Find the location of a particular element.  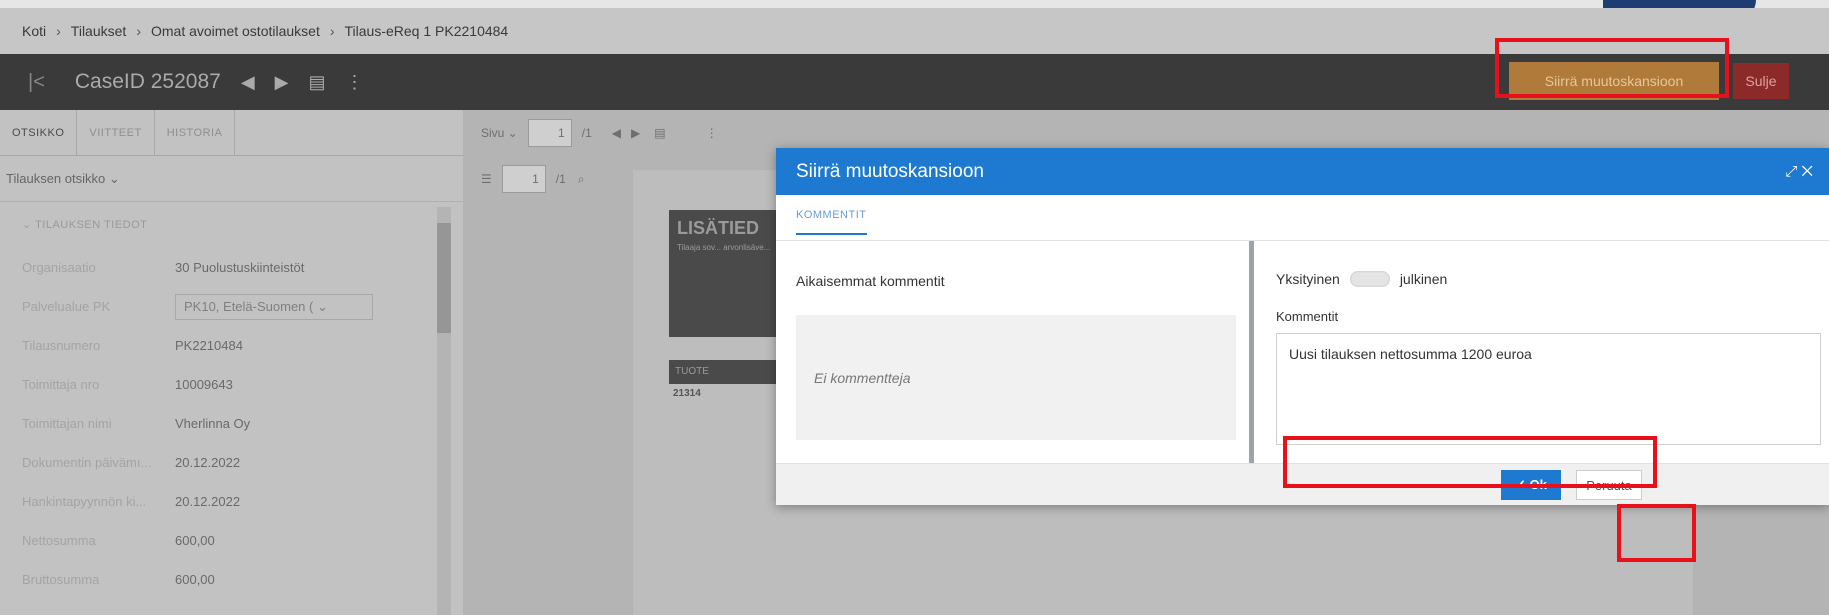

no-comments-text: Ei kommentteja is located at coordinates (862, 378).